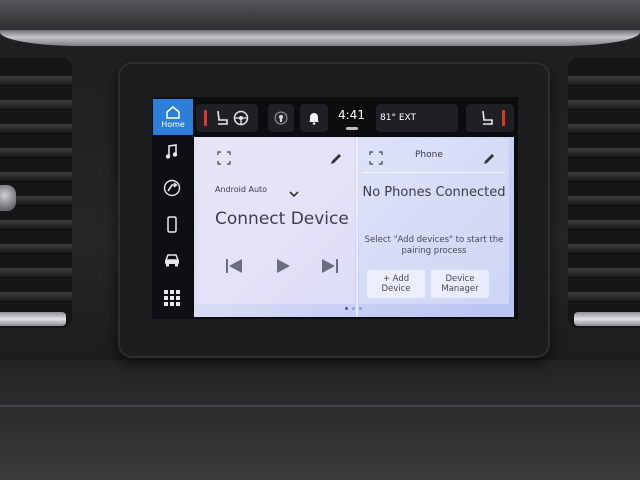  Describe the element at coordinates (282, 219) in the screenshot. I see `connect-device-title: Connect Device` at that location.